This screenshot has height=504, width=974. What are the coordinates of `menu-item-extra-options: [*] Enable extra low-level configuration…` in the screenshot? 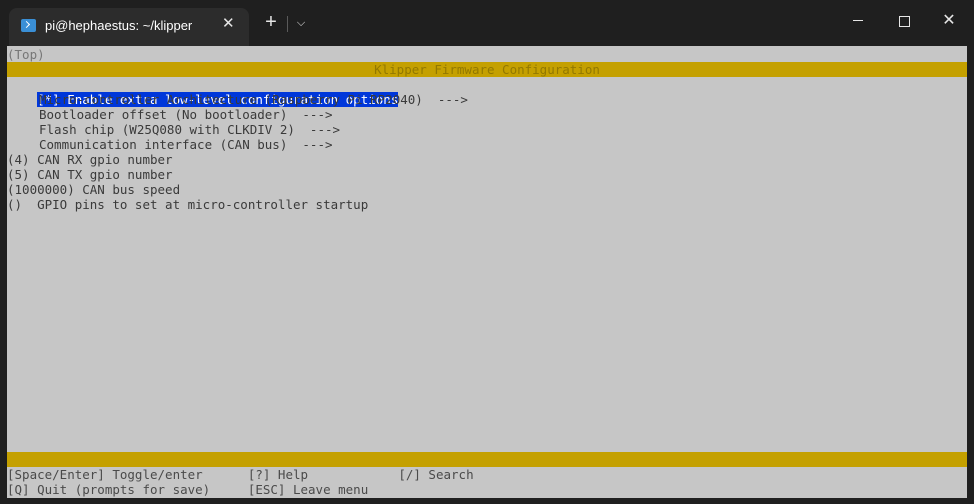 It's located at (487, 92).